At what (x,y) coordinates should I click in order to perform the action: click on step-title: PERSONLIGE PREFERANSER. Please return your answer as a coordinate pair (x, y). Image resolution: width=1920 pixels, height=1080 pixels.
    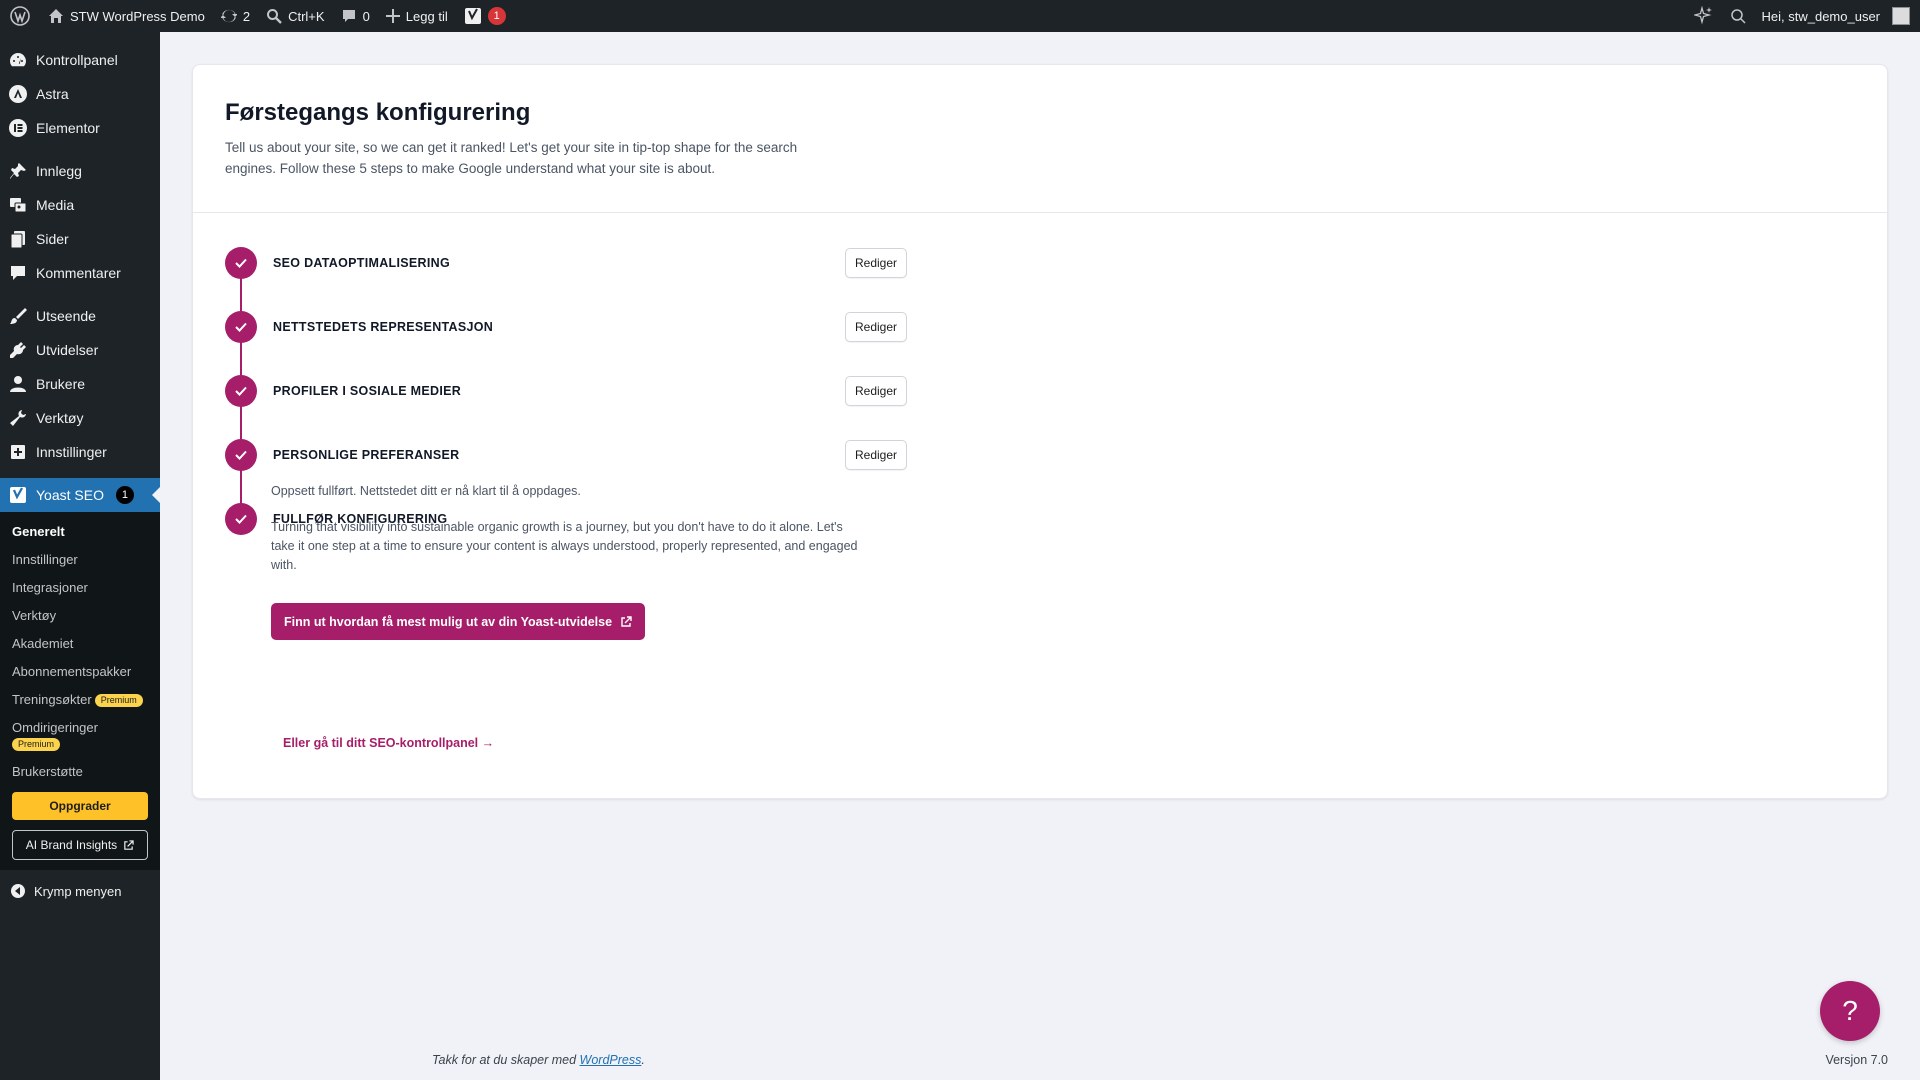
    Looking at the image, I should click on (366, 455).